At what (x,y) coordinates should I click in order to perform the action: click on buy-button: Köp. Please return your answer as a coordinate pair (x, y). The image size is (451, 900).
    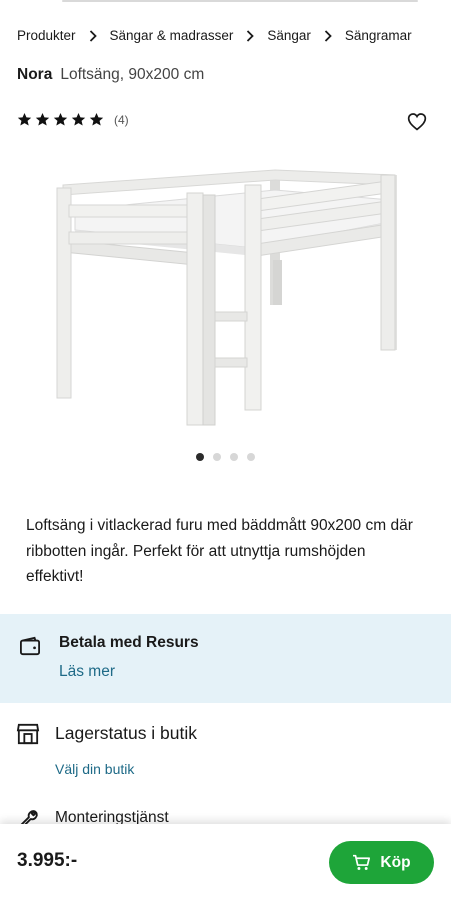
    Looking at the image, I should click on (381, 862).